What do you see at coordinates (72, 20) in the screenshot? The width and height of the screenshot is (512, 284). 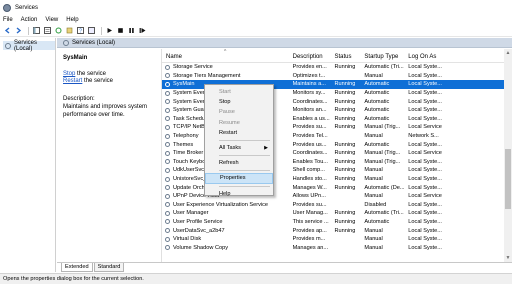 I see `menu-help: Help` at bounding box center [72, 20].